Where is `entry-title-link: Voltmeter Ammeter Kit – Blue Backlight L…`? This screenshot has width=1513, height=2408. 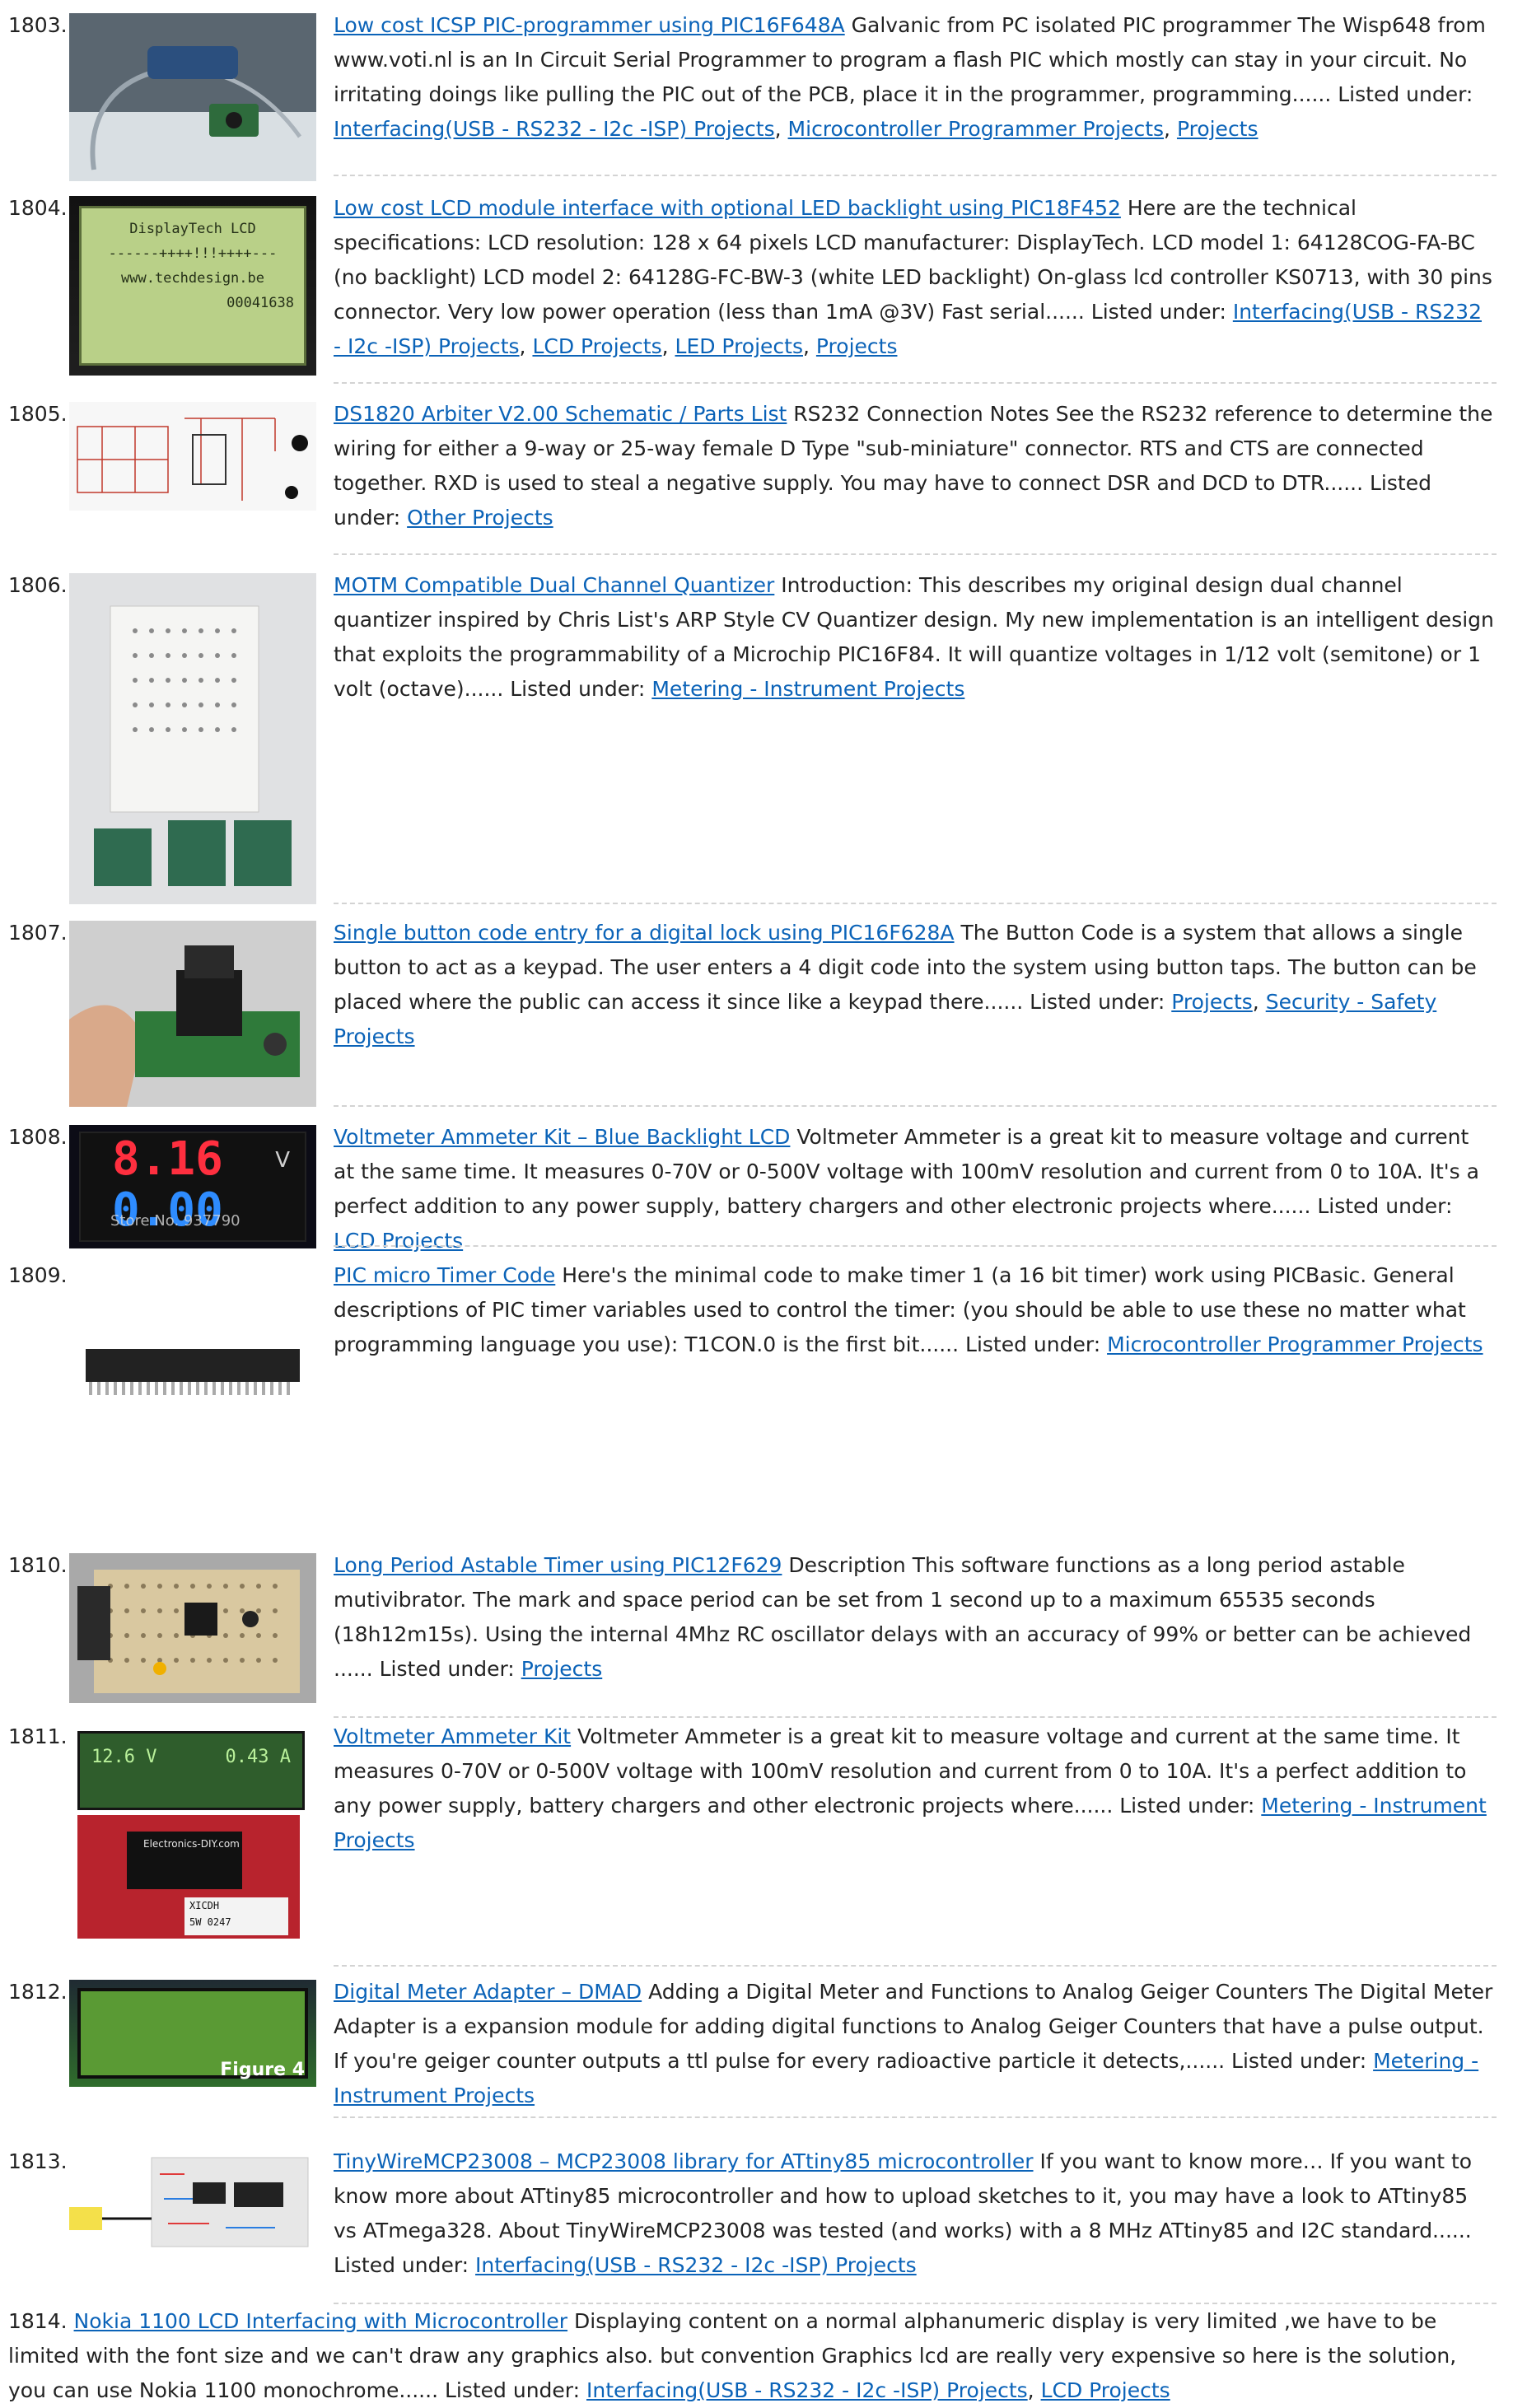
entry-title-link: Voltmeter Ammeter Kit – Blue Backlight L… is located at coordinates (562, 1137).